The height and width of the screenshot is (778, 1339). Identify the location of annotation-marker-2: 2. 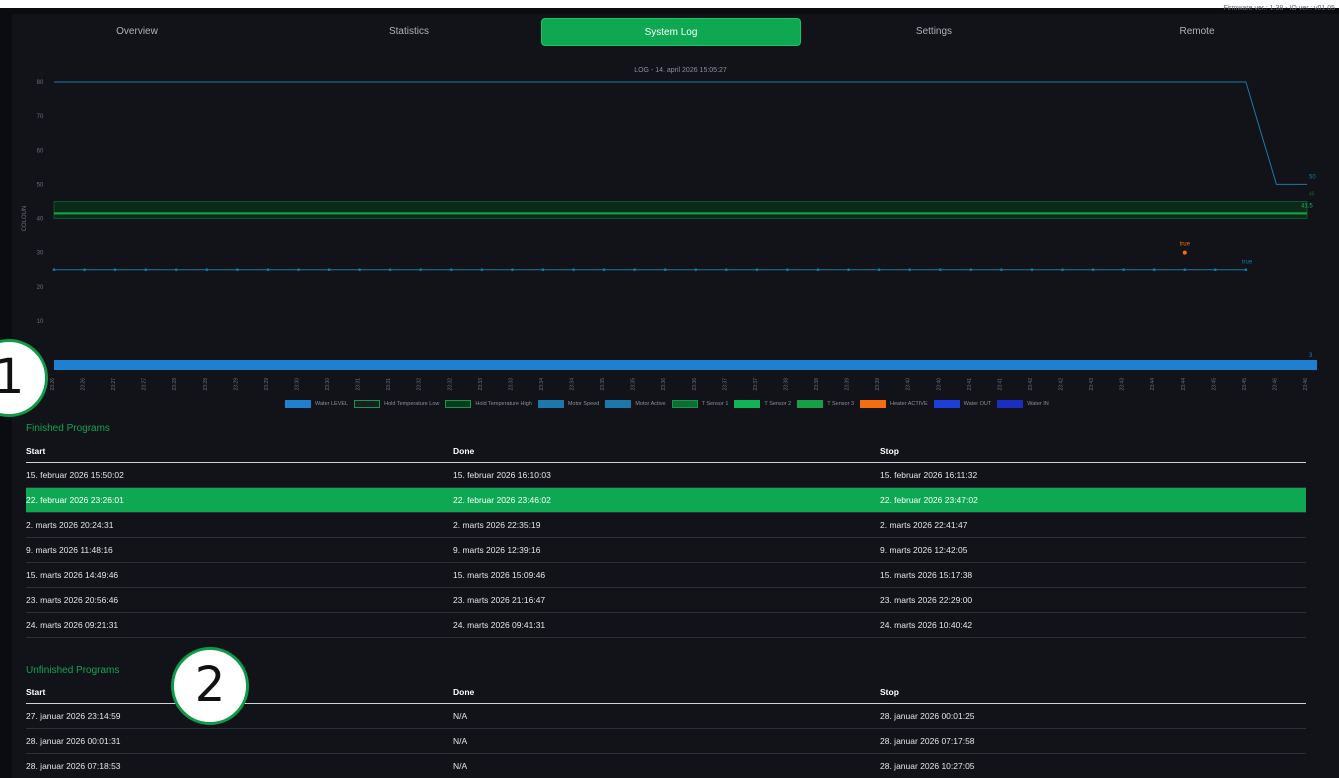
(210, 686).